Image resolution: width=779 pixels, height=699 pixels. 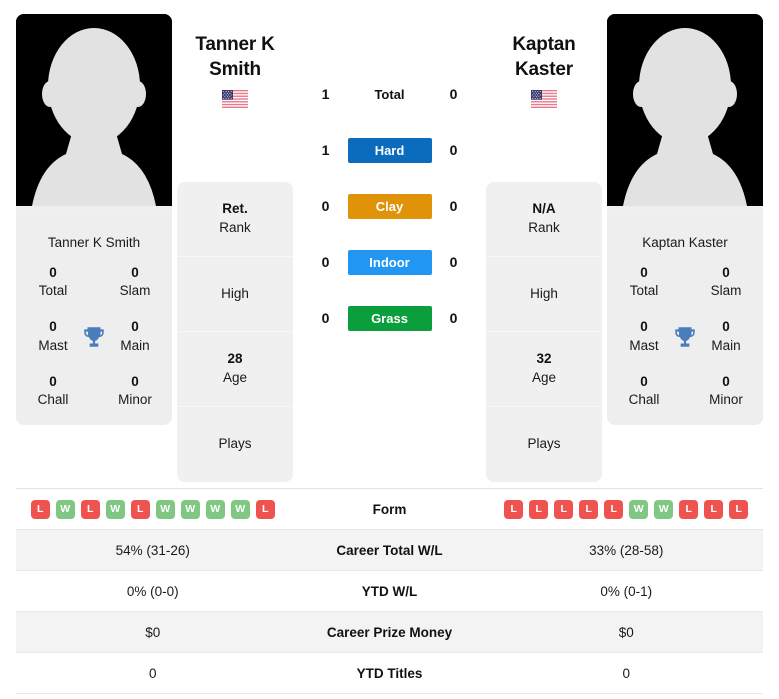 I want to click on surface-grass-badge: Grass, so click(x=389, y=318).